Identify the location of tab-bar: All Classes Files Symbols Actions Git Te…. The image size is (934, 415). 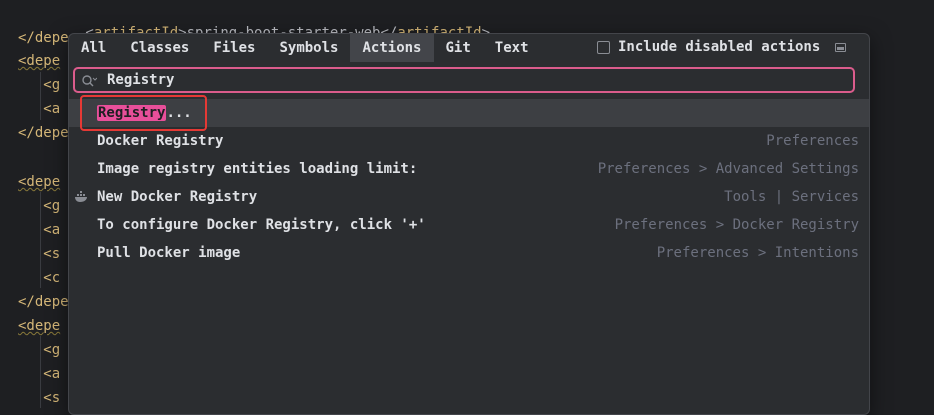
(305, 48).